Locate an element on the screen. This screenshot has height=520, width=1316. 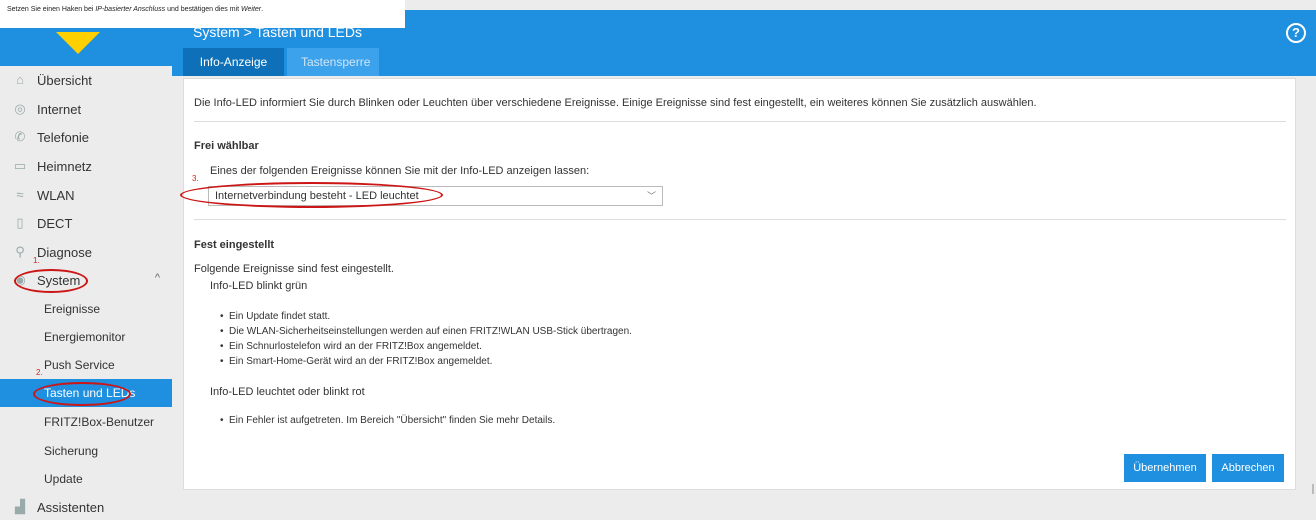
sidebar-item-assistenten: ▟ Assistenten is located at coordinates (86, 506).